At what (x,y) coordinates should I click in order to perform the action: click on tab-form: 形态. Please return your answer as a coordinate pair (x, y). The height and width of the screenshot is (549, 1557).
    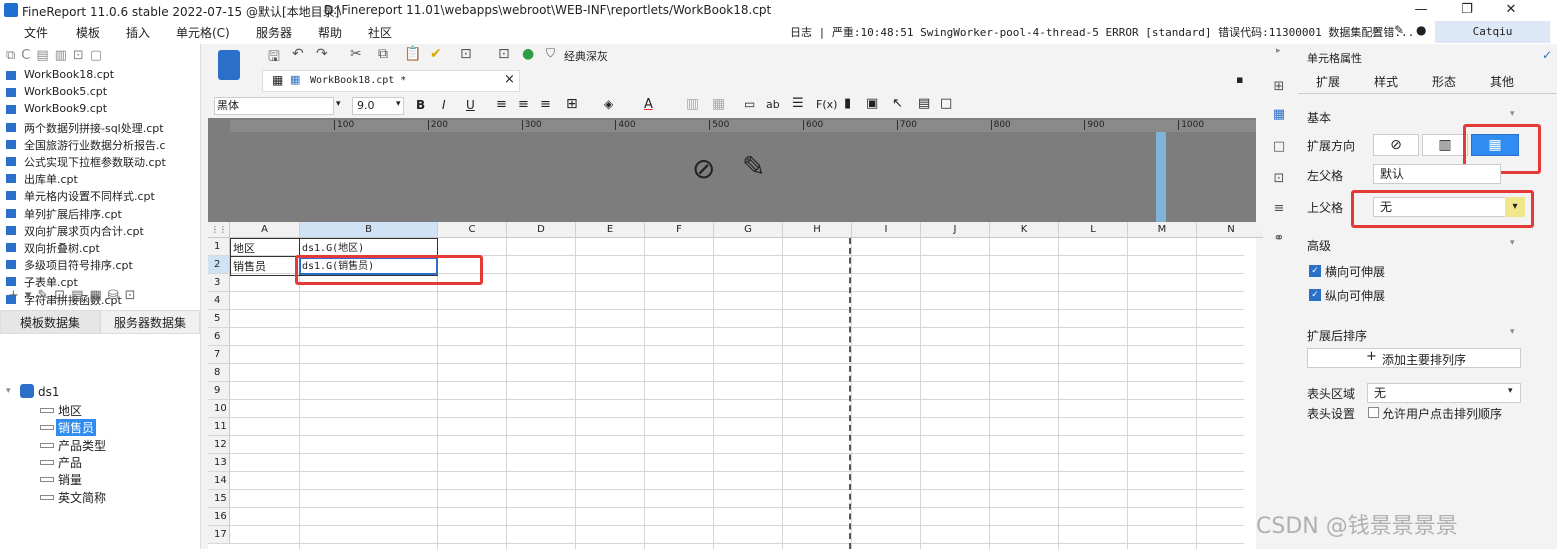
    Looking at the image, I should click on (1444, 81).